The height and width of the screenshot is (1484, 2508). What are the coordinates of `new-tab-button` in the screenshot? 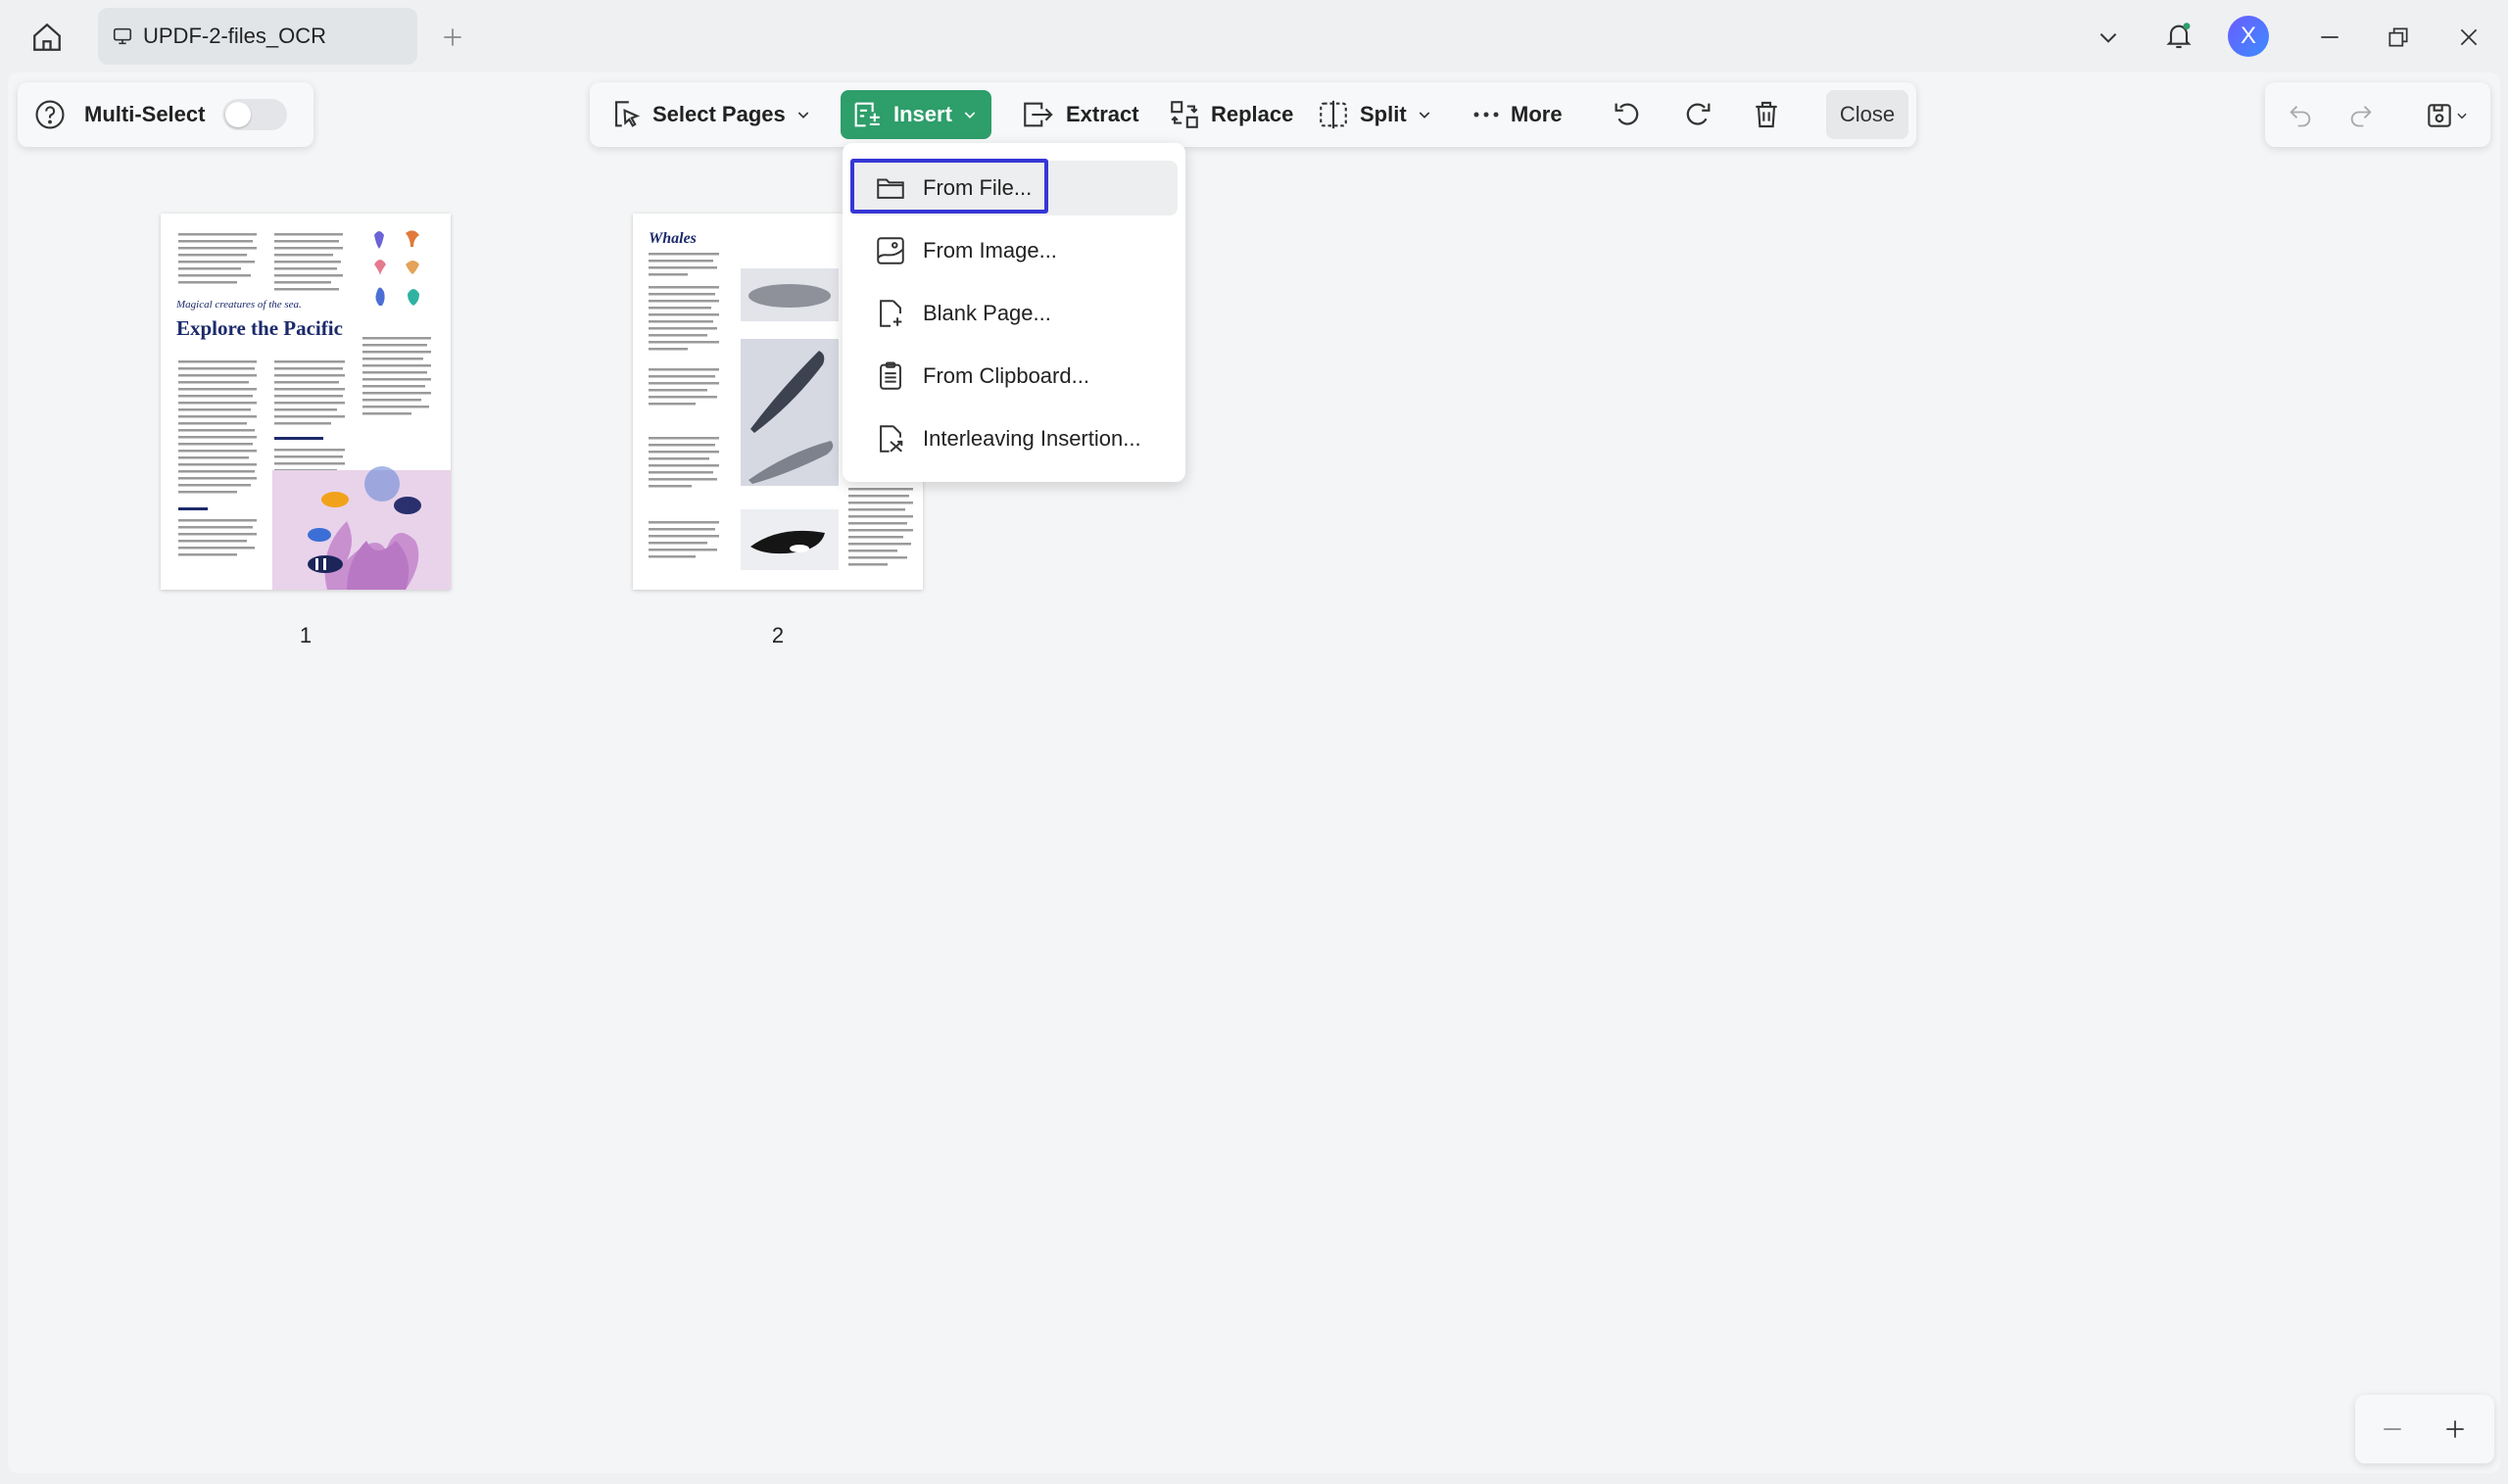 It's located at (452, 37).